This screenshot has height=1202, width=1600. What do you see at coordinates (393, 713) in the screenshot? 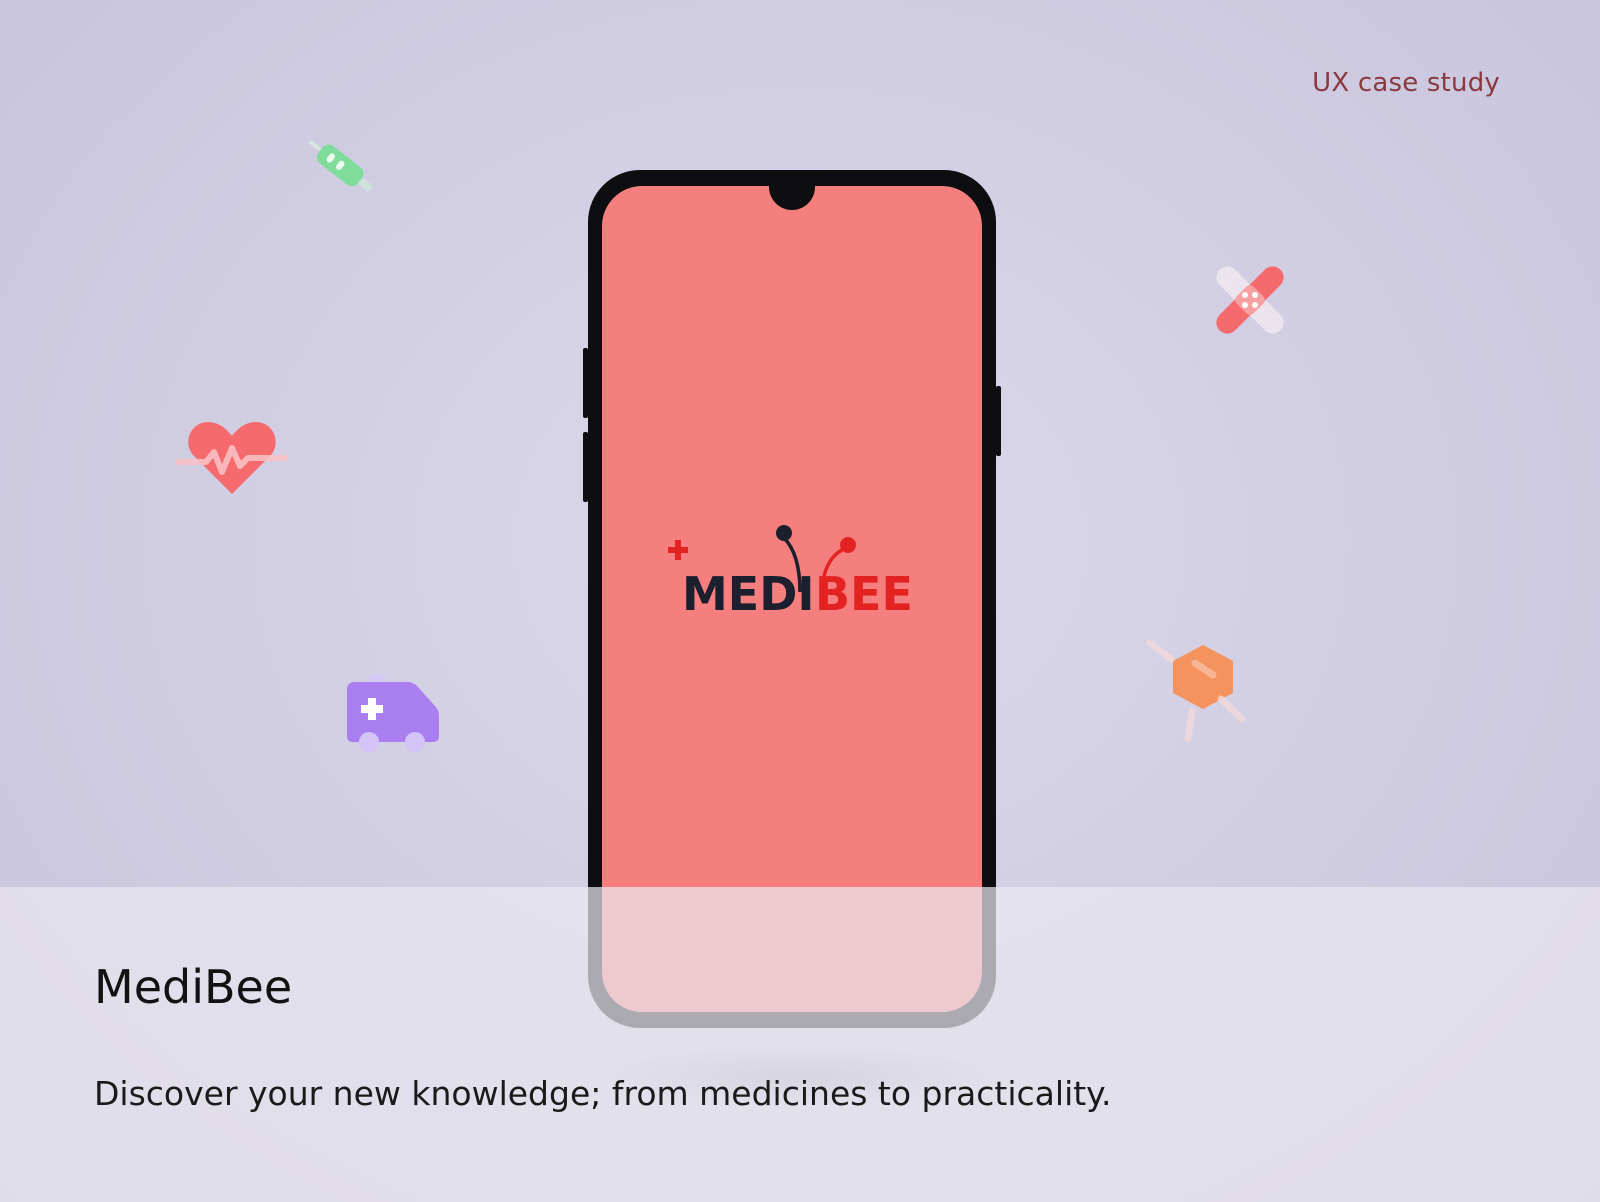
I see `ambulance-icon` at bounding box center [393, 713].